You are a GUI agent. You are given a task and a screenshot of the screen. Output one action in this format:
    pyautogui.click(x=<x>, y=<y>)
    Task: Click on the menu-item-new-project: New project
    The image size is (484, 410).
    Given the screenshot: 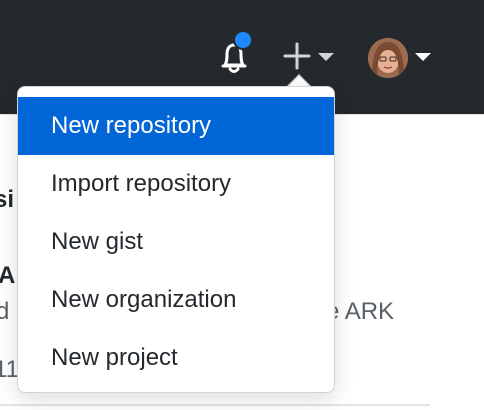 What is the action you would take?
    pyautogui.click(x=176, y=358)
    